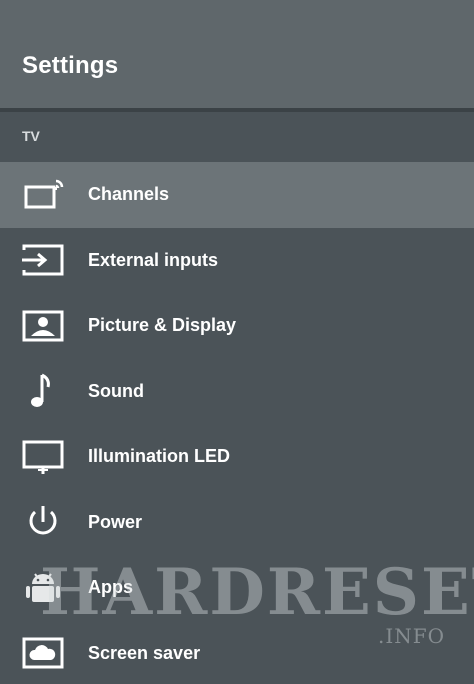 The image size is (474, 684). What do you see at coordinates (43, 391) in the screenshot?
I see `music-note-icon` at bounding box center [43, 391].